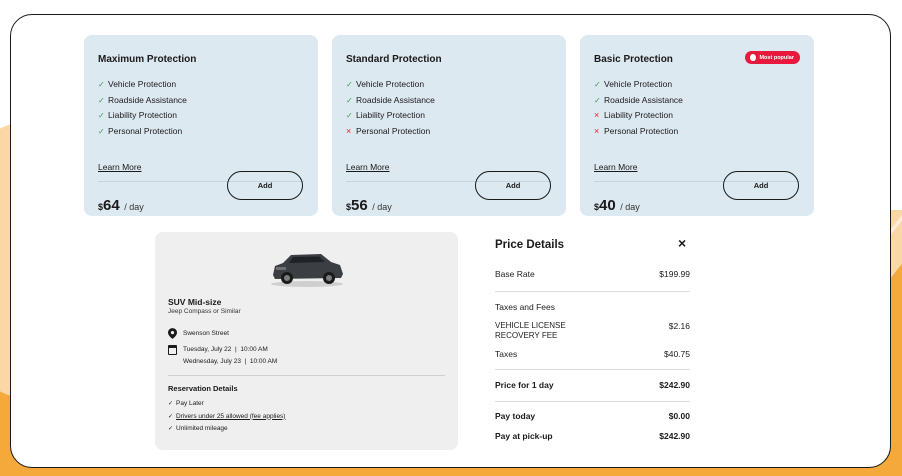  Describe the element at coordinates (394, 59) in the screenshot. I see `card-title: Standard Protection` at that location.